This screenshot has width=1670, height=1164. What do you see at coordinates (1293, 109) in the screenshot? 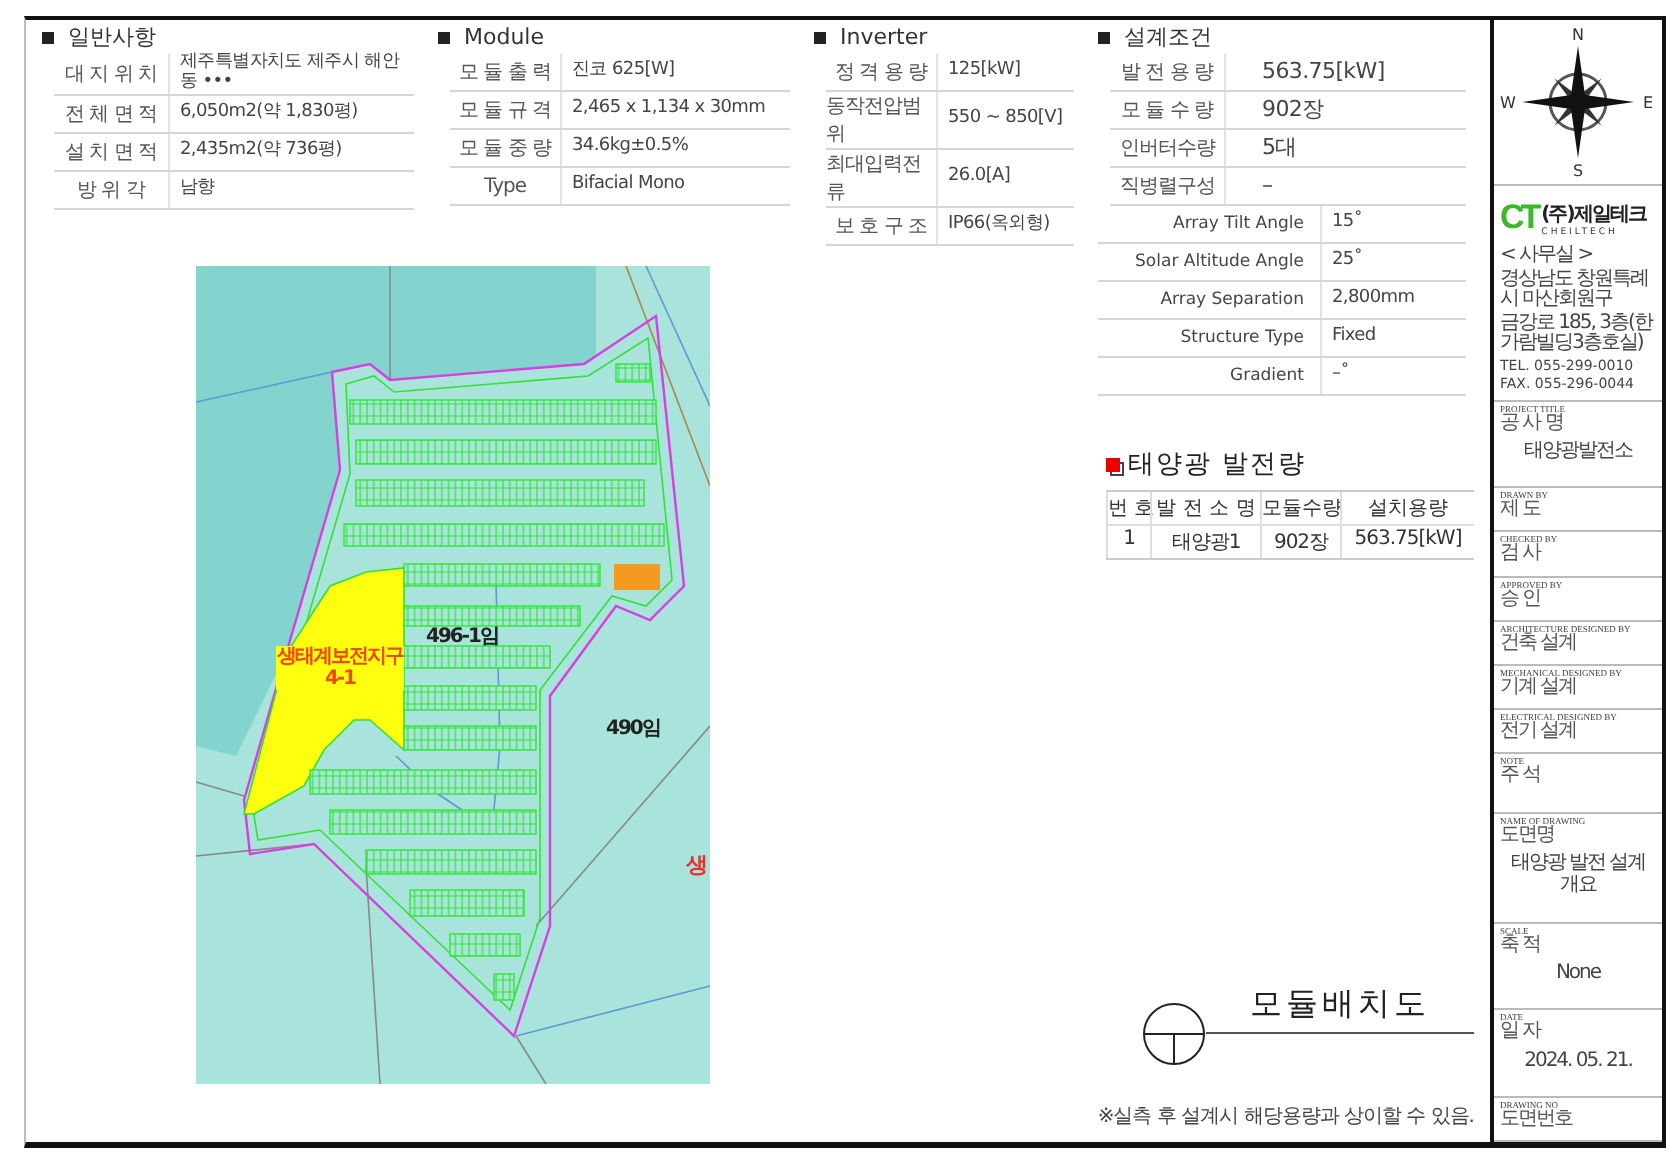
I see `field-value: 902장` at bounding box center [1293, 109].